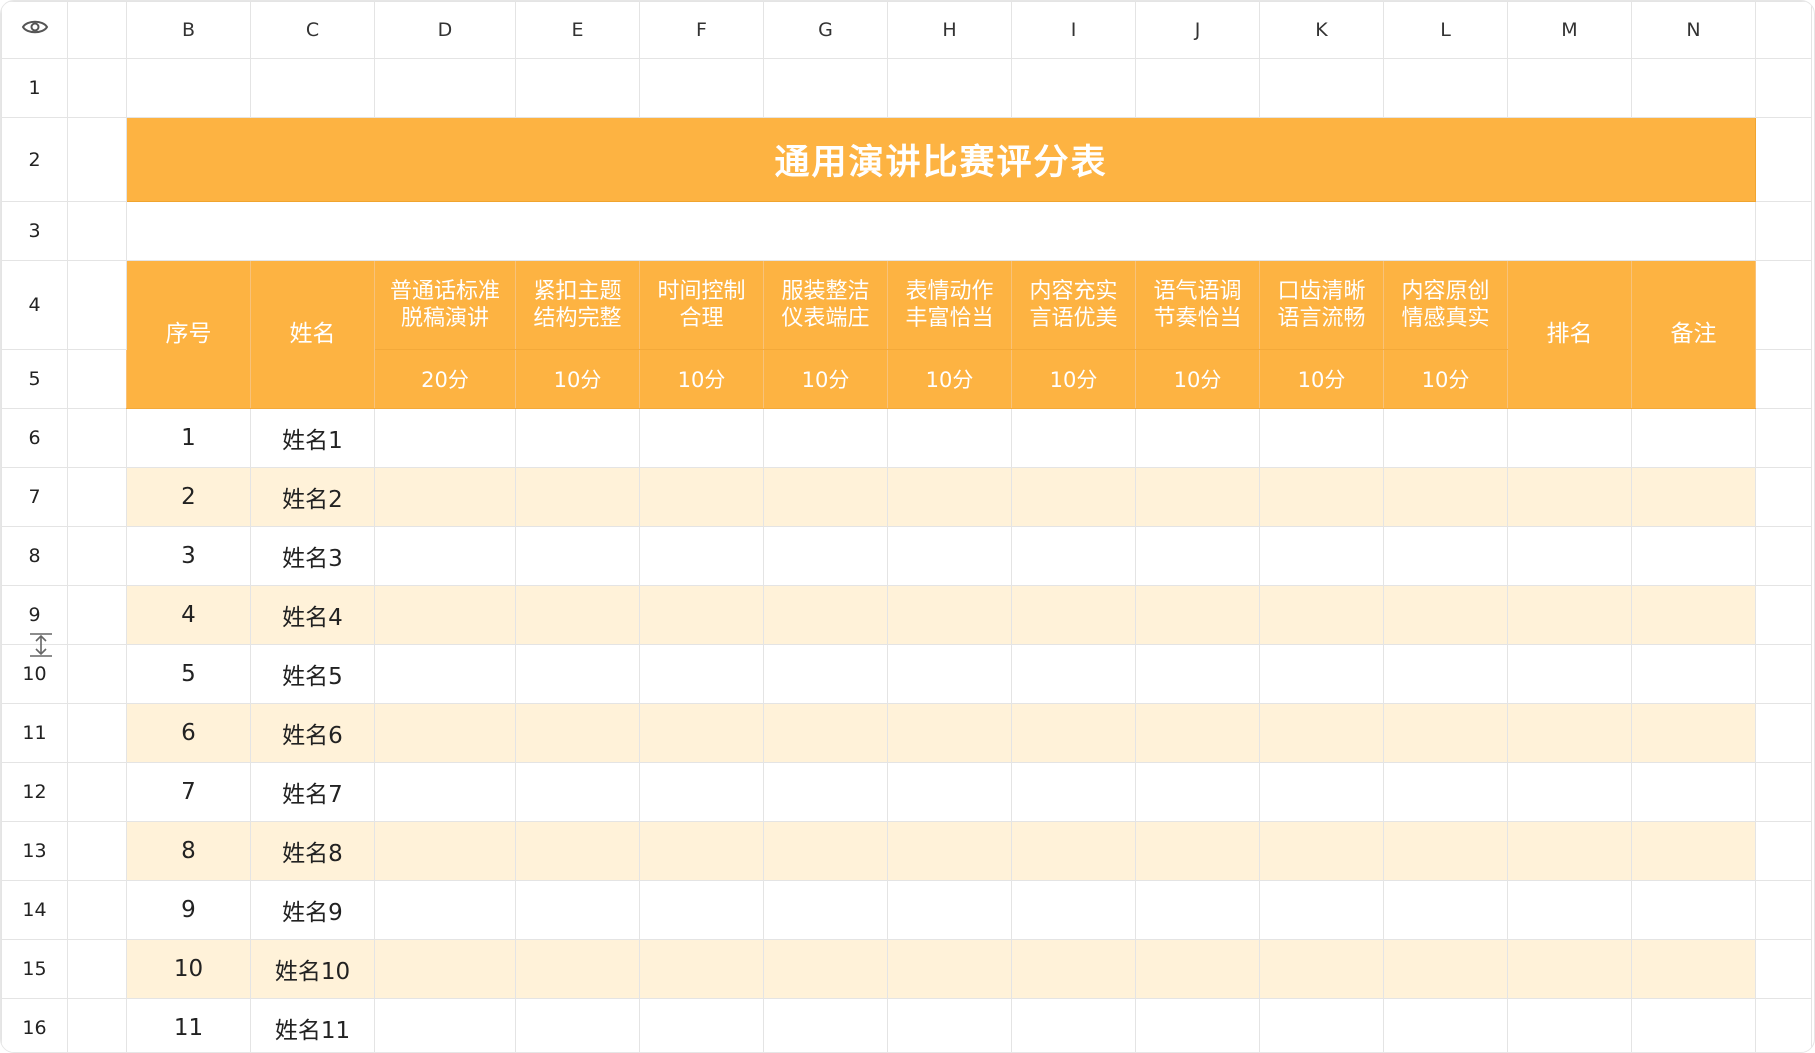 Image resolution: width=1815 pixels, height=1053 pixels. I want to click on row-header: 4, so click(34, 305).